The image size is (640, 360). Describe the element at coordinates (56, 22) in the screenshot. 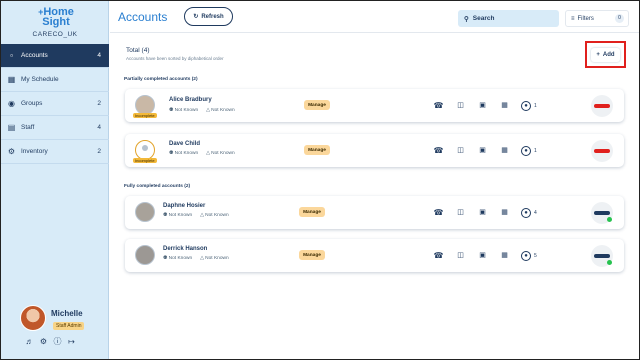

I see `logo-line2: Sight` at that location.